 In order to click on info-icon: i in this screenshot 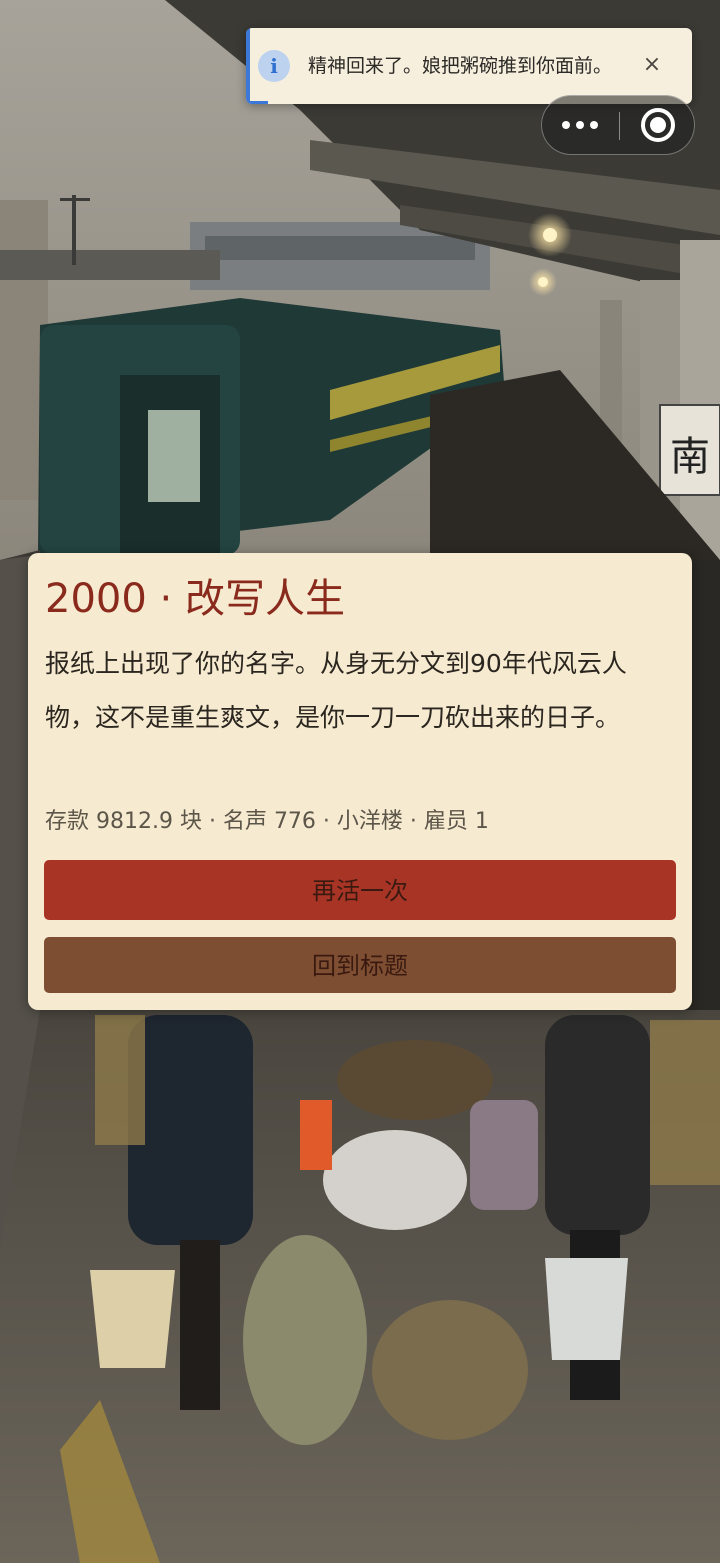, I will do `click(274, 66)`.